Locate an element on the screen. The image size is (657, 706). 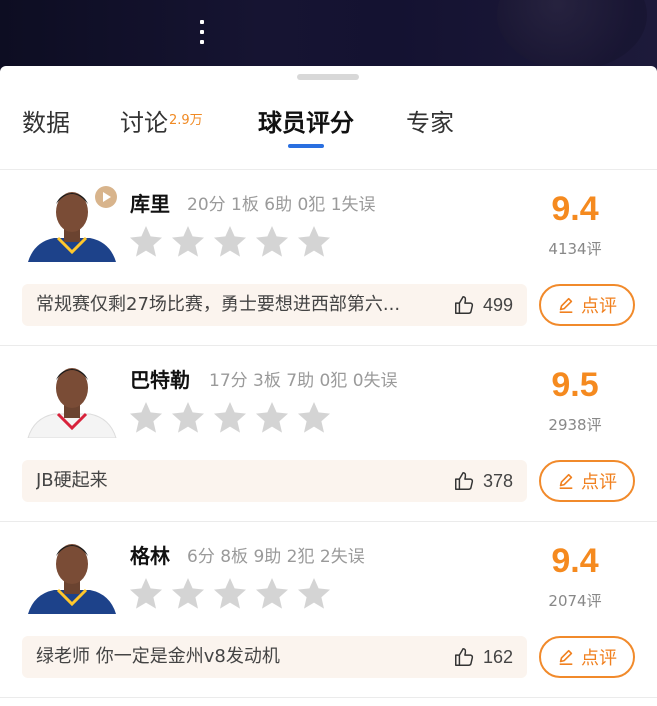
player-stats: 20分 1板 6助 0犯 1失误 is located at coordinates (281, 205).